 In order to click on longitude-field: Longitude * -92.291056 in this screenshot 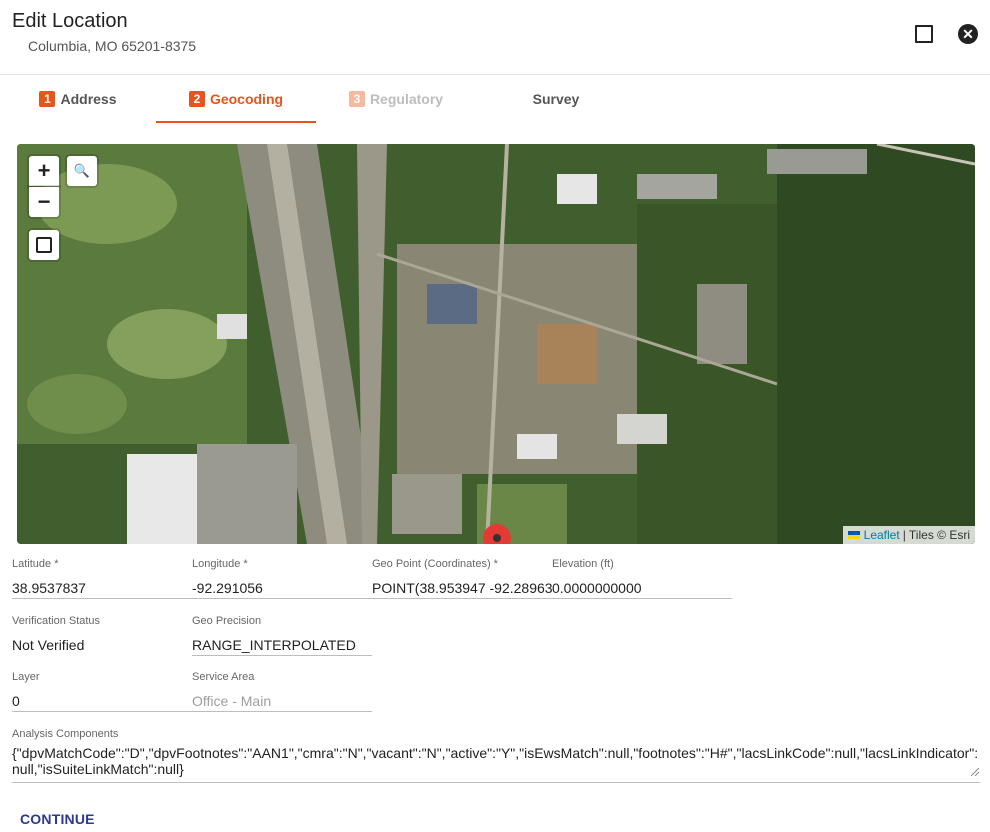, I will do `click(282, 577)`.